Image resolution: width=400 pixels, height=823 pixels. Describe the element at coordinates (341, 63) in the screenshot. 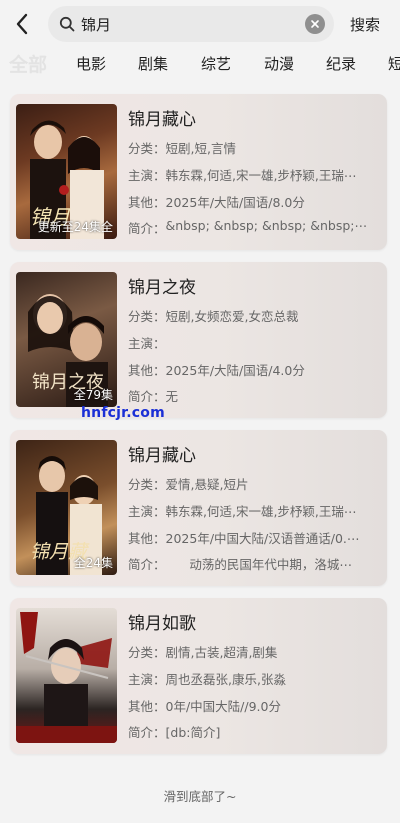

I see `tab-documentary: 纪录` at that location.